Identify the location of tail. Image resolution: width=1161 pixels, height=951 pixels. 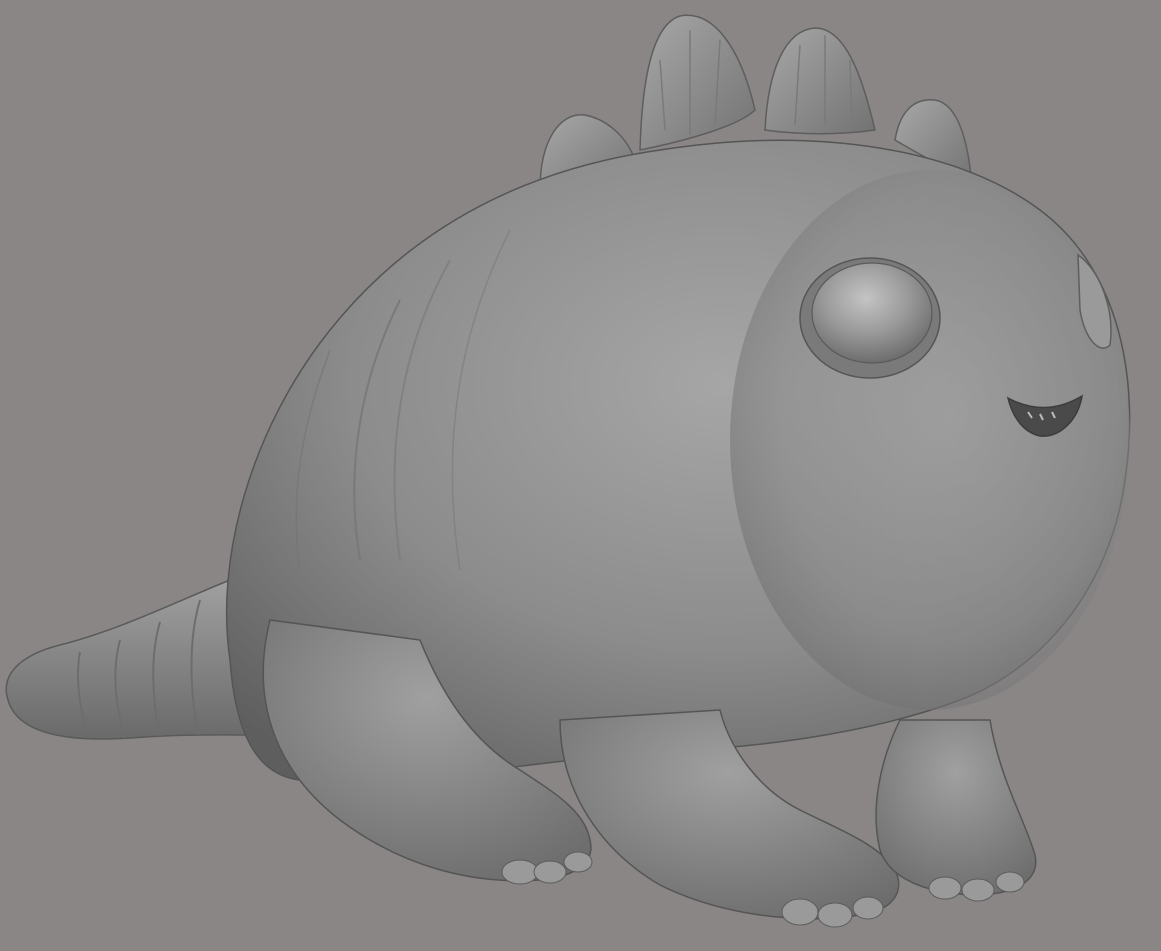
(130, 659).